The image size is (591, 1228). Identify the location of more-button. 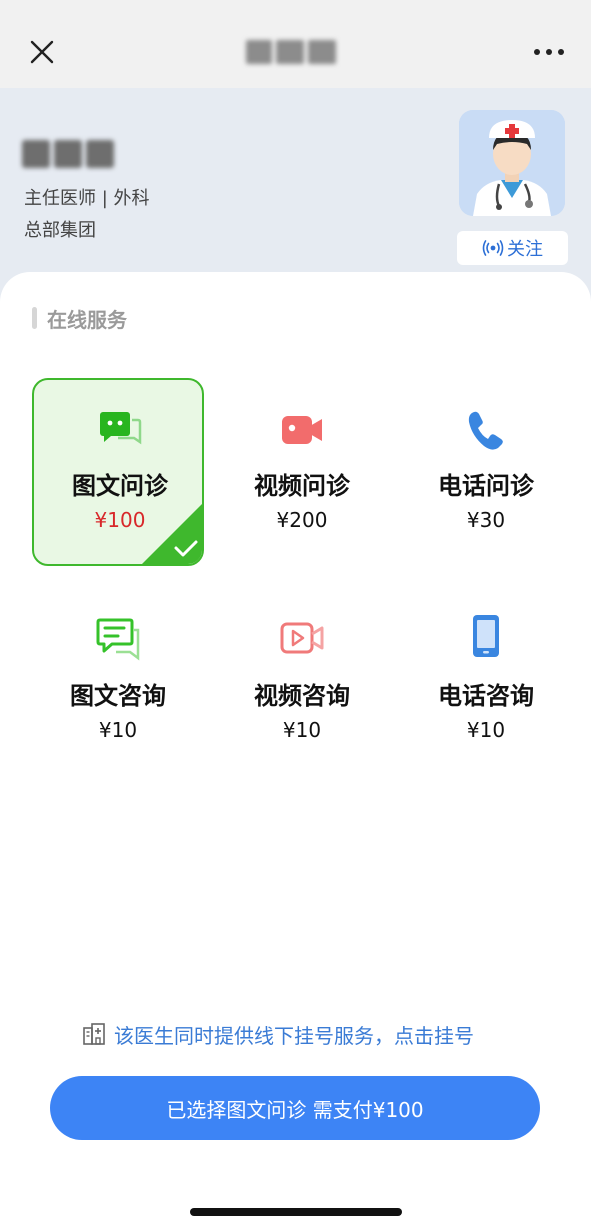
(549, 52).